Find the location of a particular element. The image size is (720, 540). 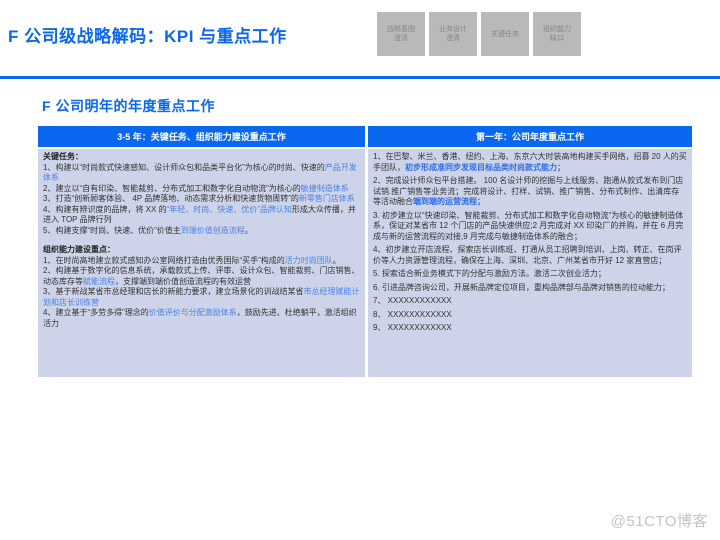

list-item: 2、建立以“自有印染、智能裁剪、分布式加工和数字化自动物流”为核心的敏捷制造体系 is located at coordinates (196, 188).